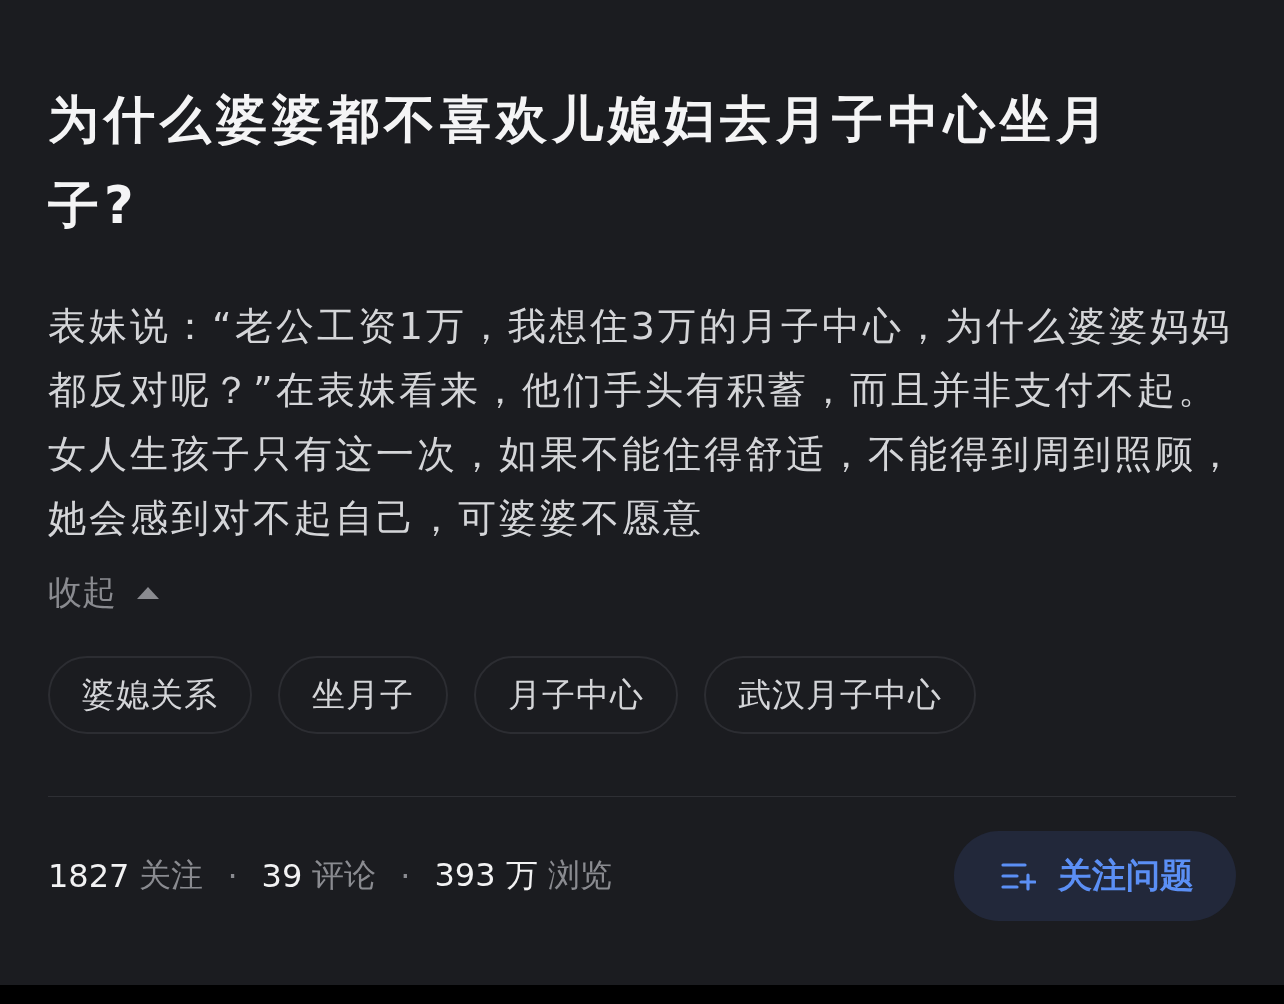  I want to click on topic-tag: 婆媳关系, so click(150, 695).